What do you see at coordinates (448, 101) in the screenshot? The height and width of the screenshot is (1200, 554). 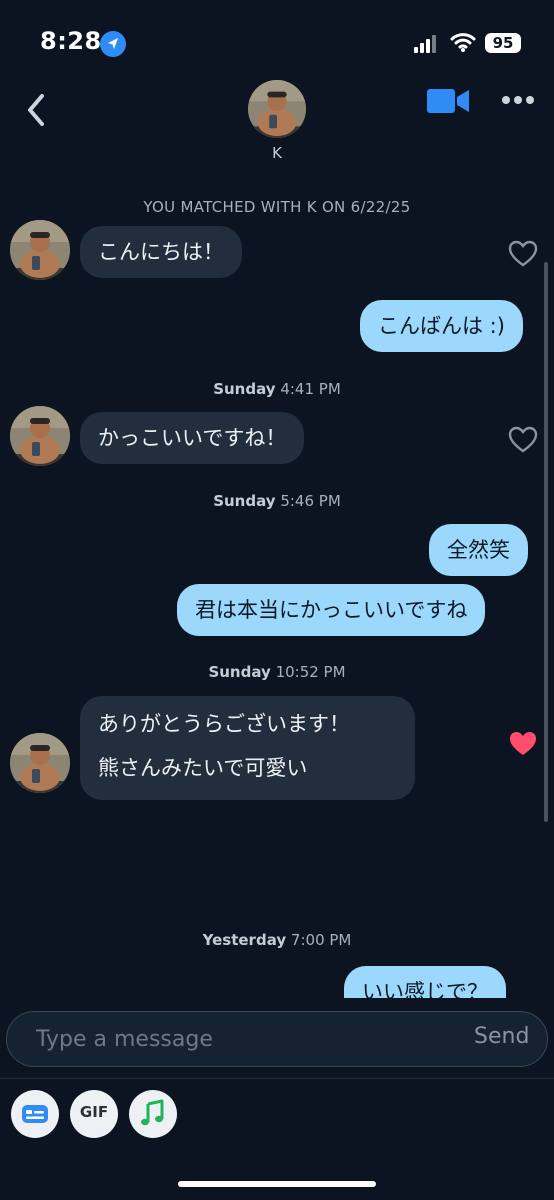 I see `video-call-icon` at bounding box center [448, 101].